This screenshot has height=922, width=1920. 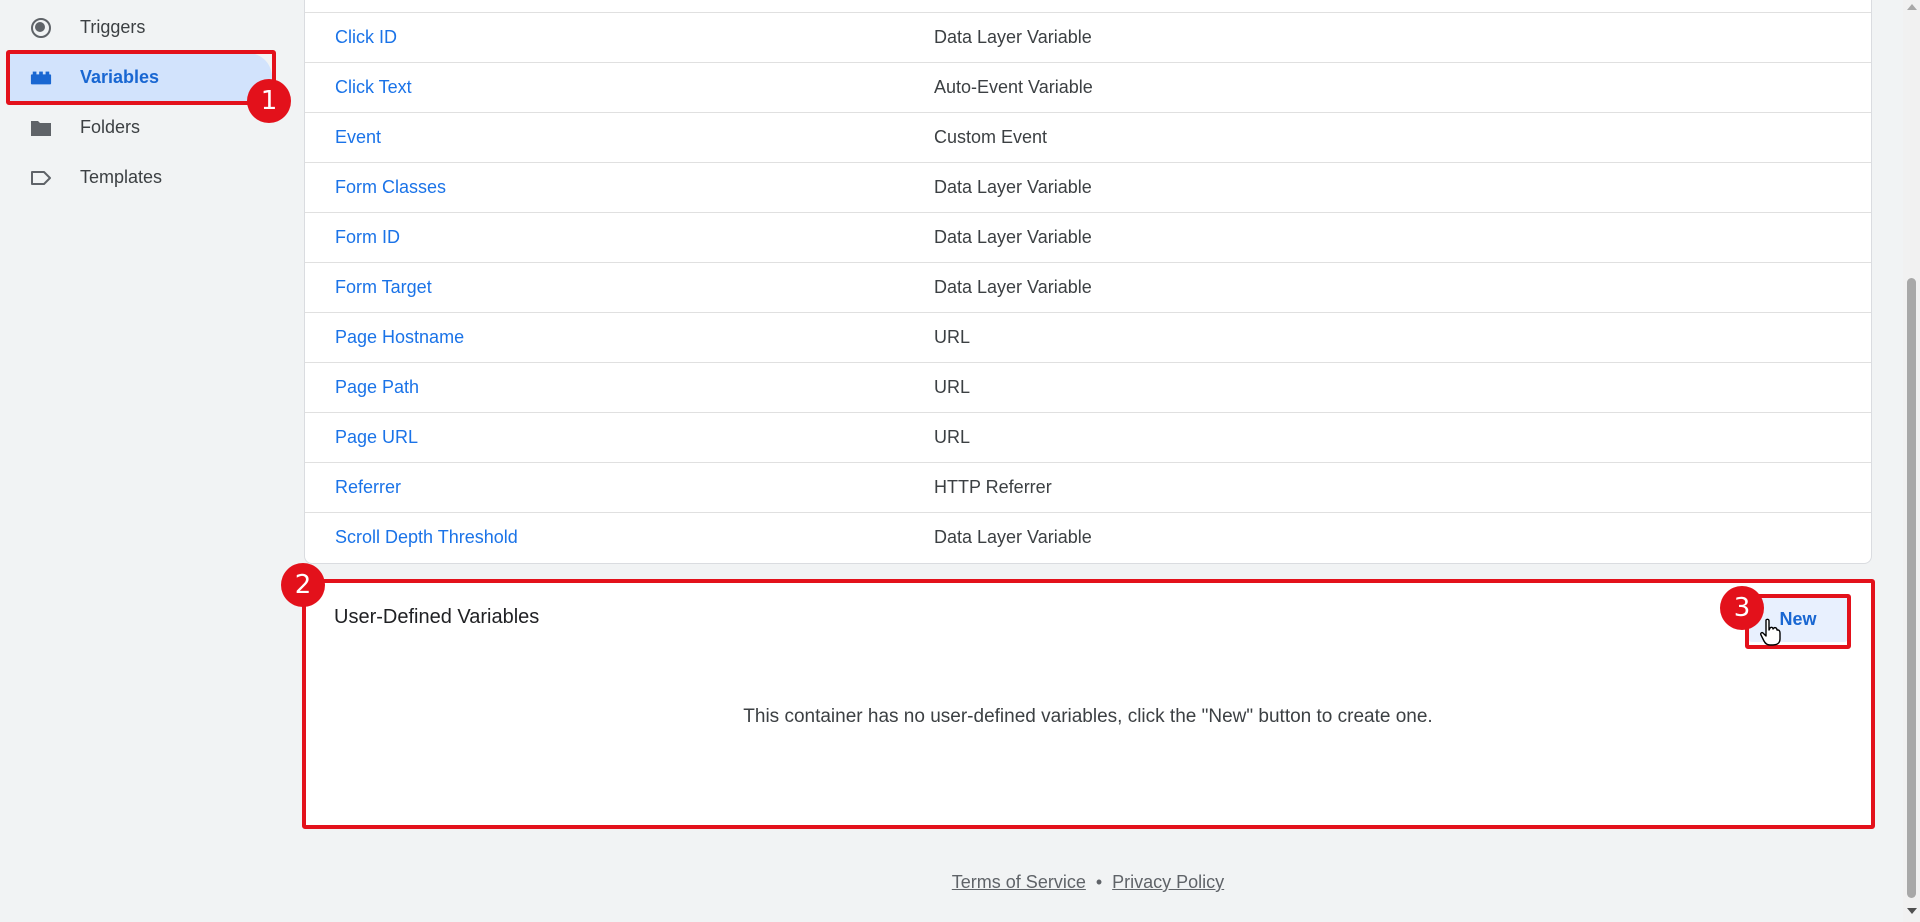 I want to click on table-row: Form ID Data Layer Variable, so click(x=1088, y=237).